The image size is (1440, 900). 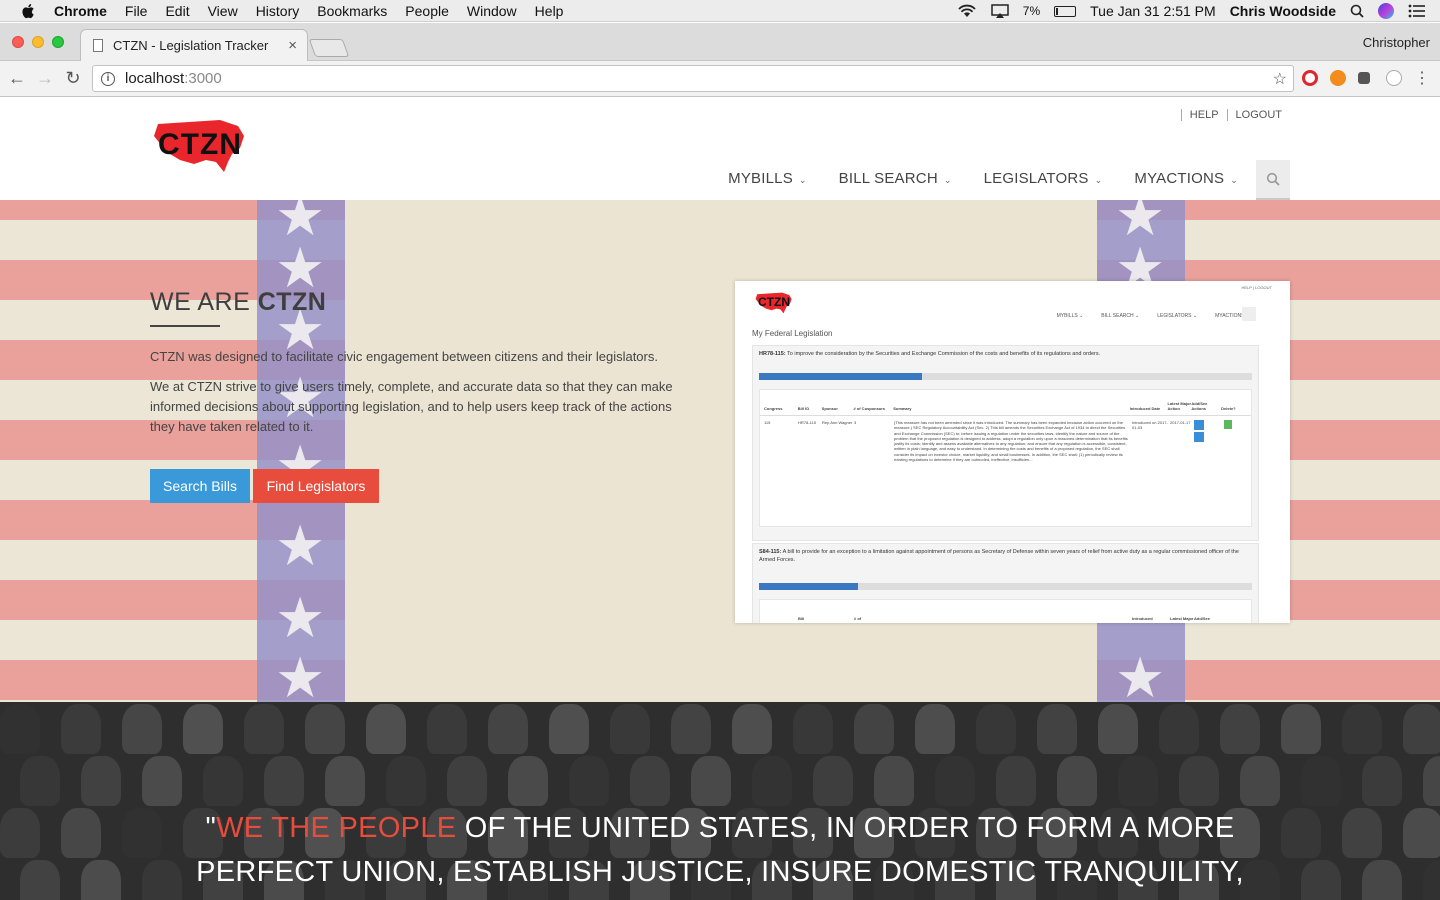 What do you see at coordinates (773, 408) in the screenshot?
I see `preview-col: Congress` at bounding box center [773, 408].